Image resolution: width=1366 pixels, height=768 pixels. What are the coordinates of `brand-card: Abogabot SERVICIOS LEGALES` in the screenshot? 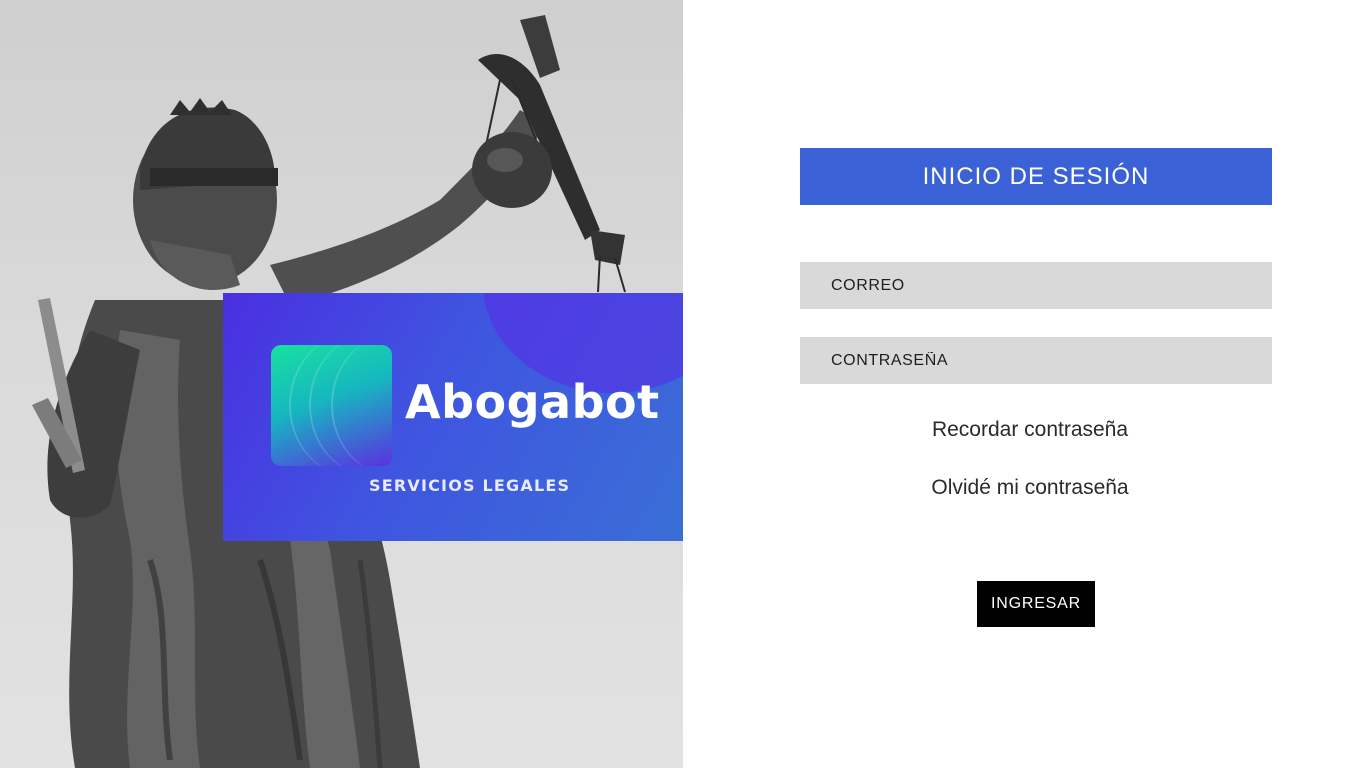 It's located at (453, 417).